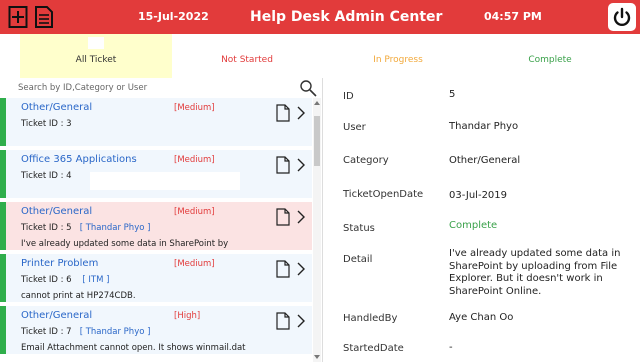 The width and height of the screenshot is (640, 362). I want to click on ticket-id-text: Ticket ID : 4, so click(46, 176).